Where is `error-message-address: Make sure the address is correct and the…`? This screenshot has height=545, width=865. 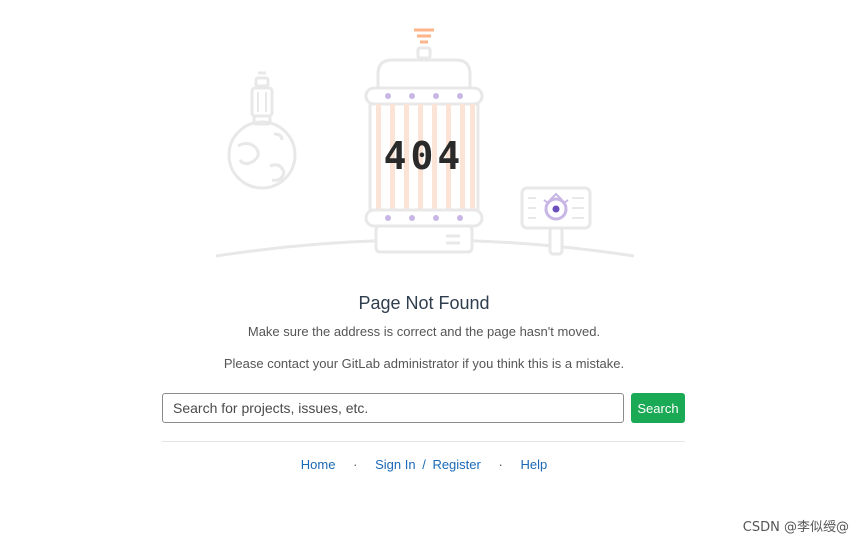
error-message-address: Make sure the address is correct and the… is located at coordinates (424, 331).